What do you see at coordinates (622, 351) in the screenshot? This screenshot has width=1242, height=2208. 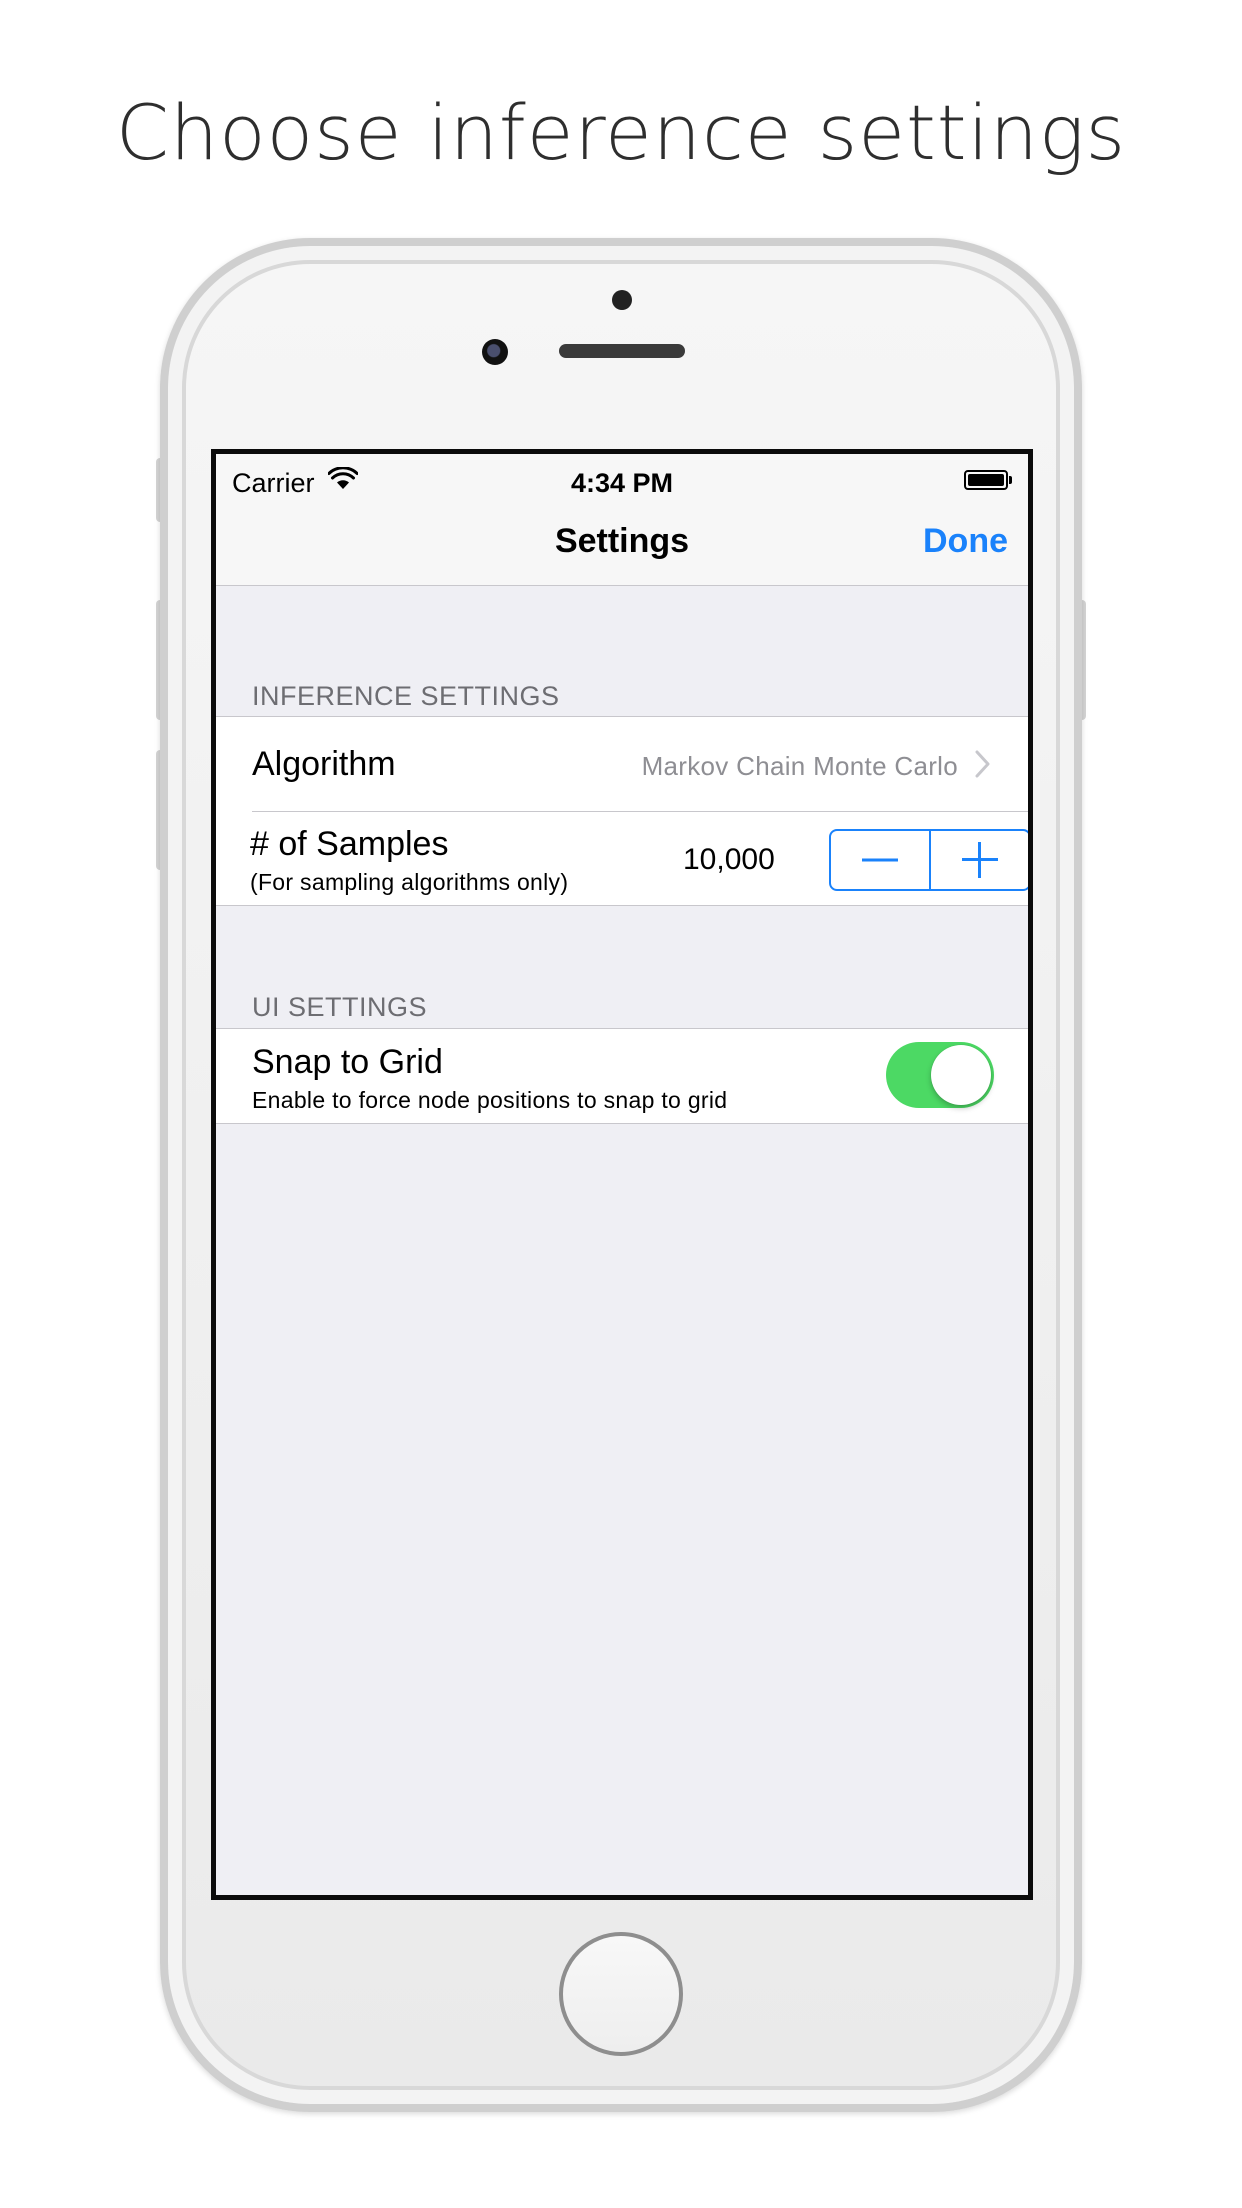 I see `earpiece-speaker` at bounding box center [622, 351].